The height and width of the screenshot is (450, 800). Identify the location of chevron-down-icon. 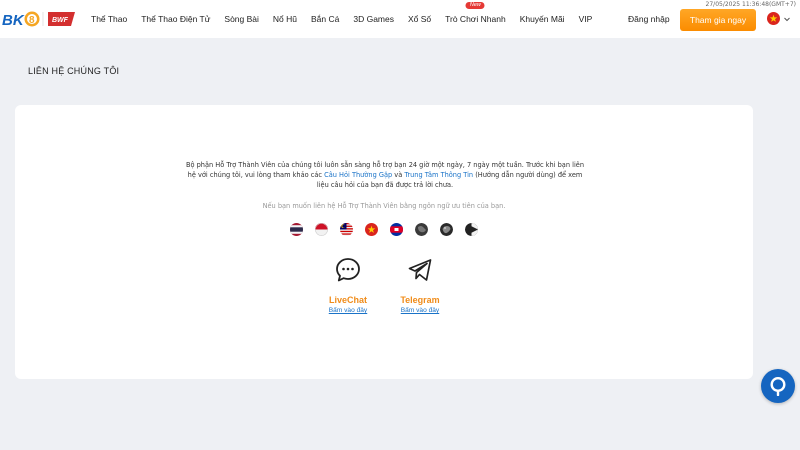
(787, 19).